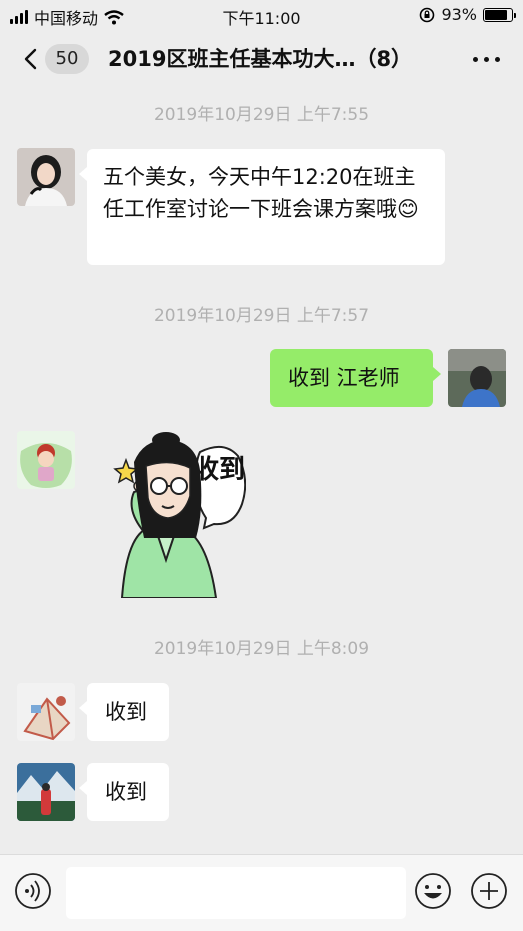 This screenshot has height=931, width=523. I want to click on battery-icon, so click(499, 14).